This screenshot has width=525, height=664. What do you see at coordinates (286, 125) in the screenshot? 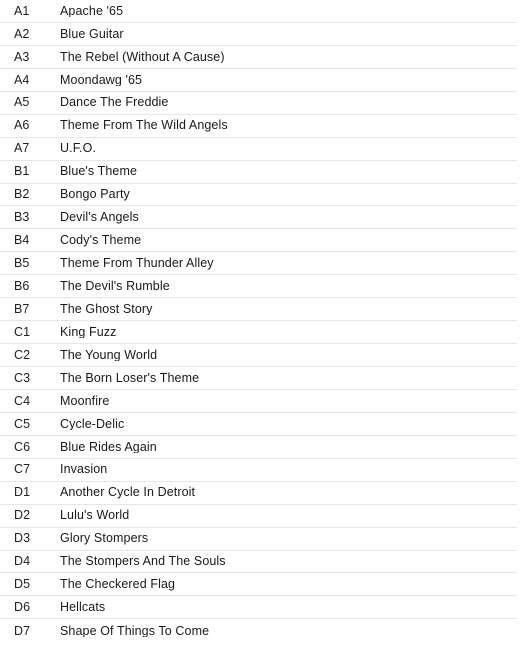
I see `track-title: Theme From The Wild Angels` at bounding box center [286, 125].